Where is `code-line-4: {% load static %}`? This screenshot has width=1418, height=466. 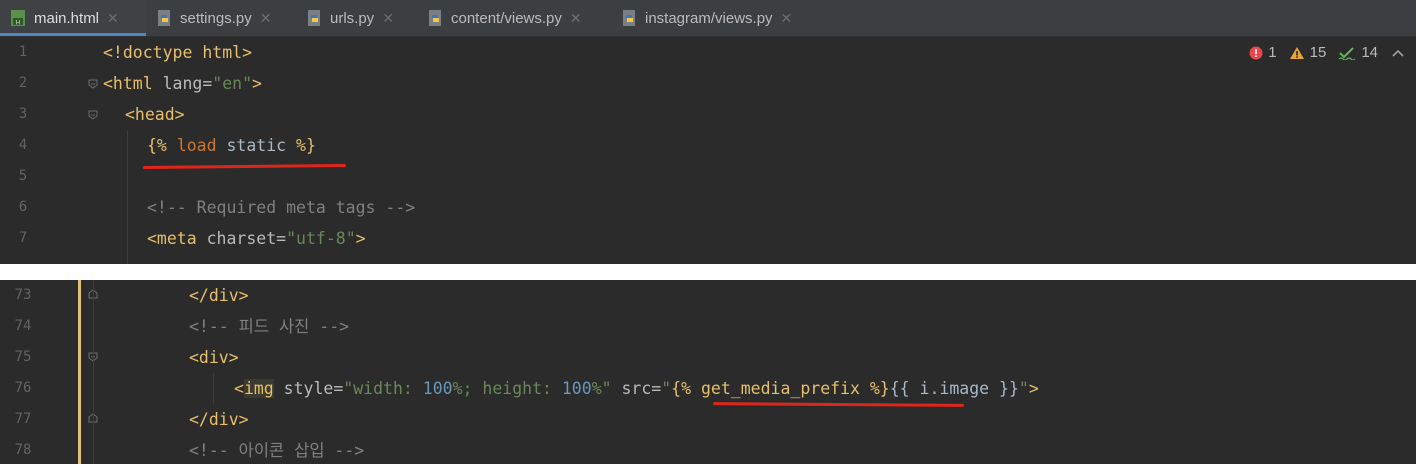 code-line-4: {% load static %} is located at coordinates (231, 145).